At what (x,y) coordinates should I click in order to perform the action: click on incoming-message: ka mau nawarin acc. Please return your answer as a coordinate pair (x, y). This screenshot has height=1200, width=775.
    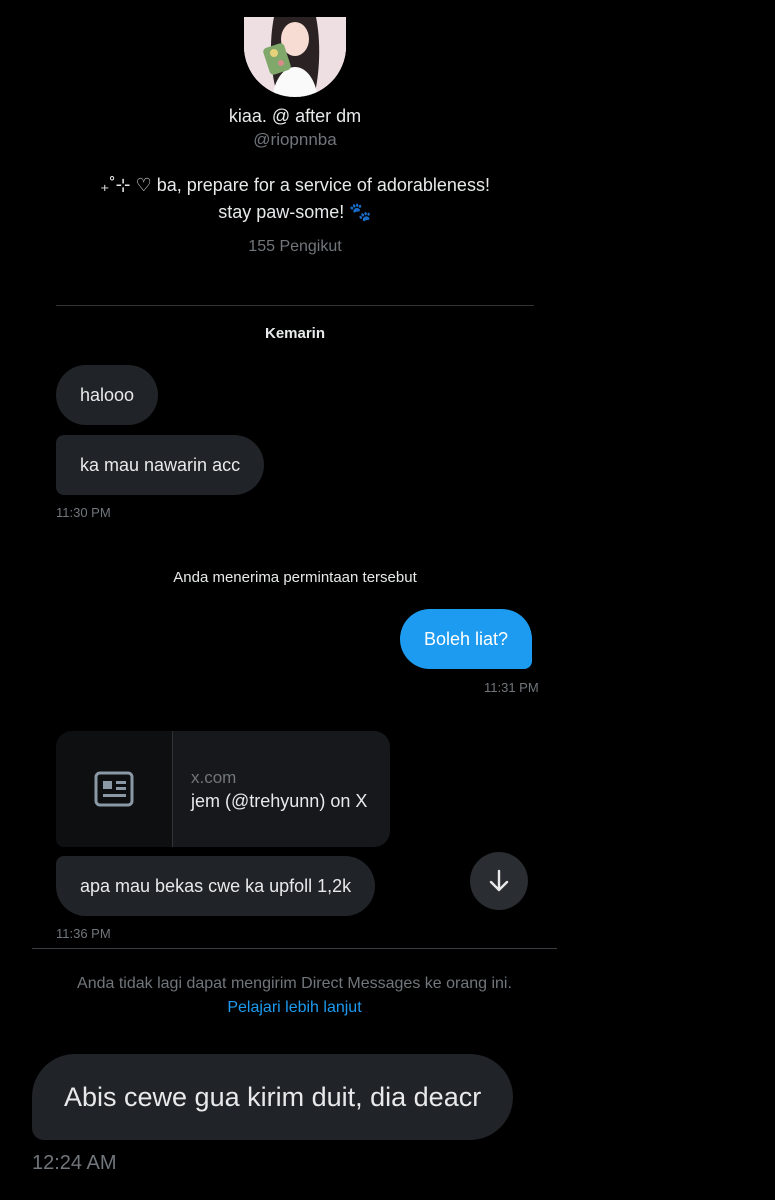
    Looking at the image, I should click on (160, 465).